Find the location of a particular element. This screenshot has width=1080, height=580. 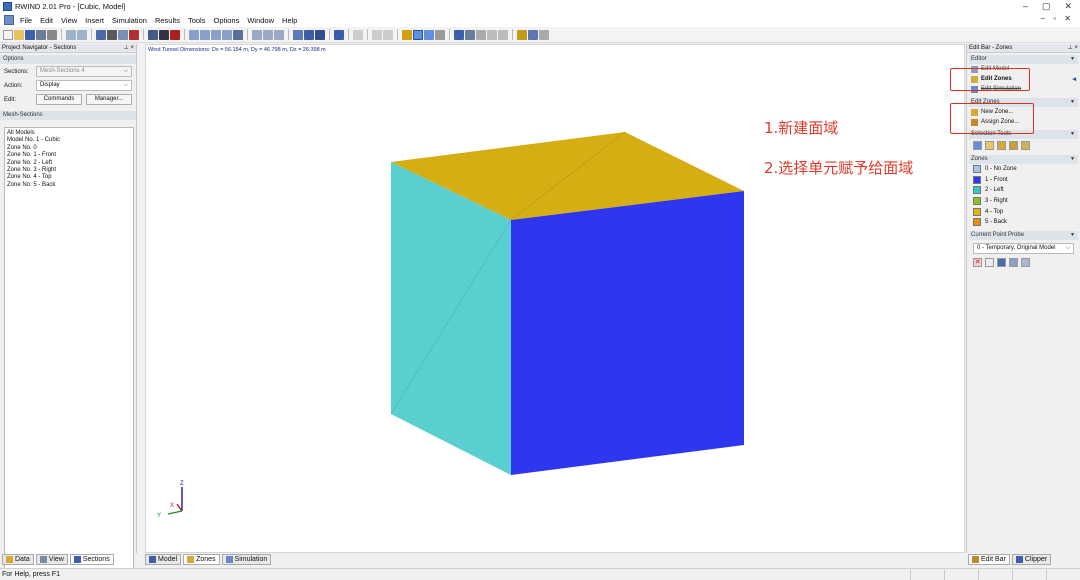

menu-tools: Tools is located at coordinates (197, 20).